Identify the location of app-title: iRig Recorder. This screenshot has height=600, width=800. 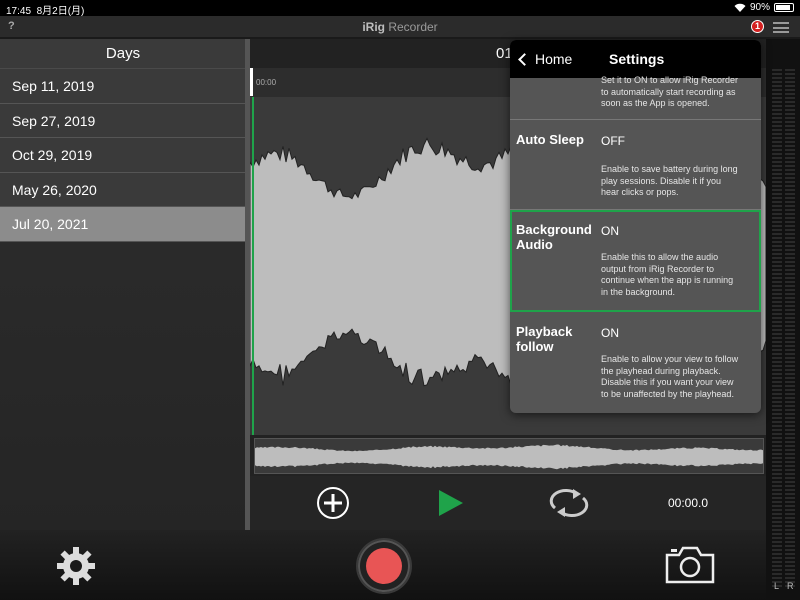
(400, 27).